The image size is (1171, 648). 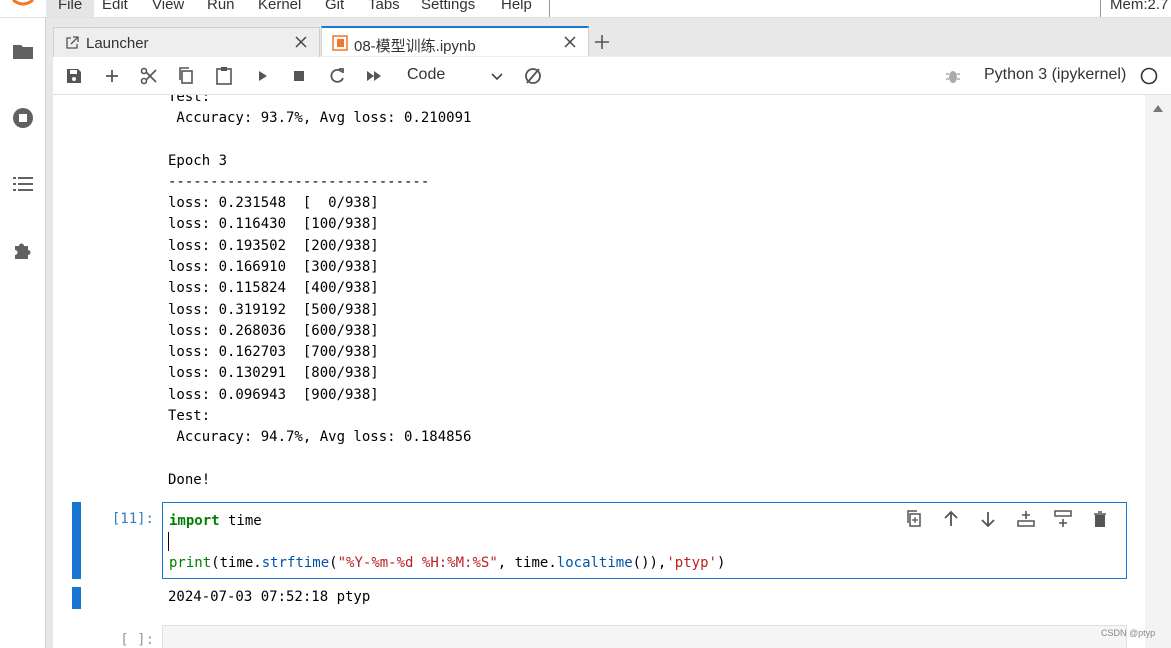 What do you see at coordinates (190, 563) in the screenshot?
I see `code-token: print` at bounding box center [190, 563].